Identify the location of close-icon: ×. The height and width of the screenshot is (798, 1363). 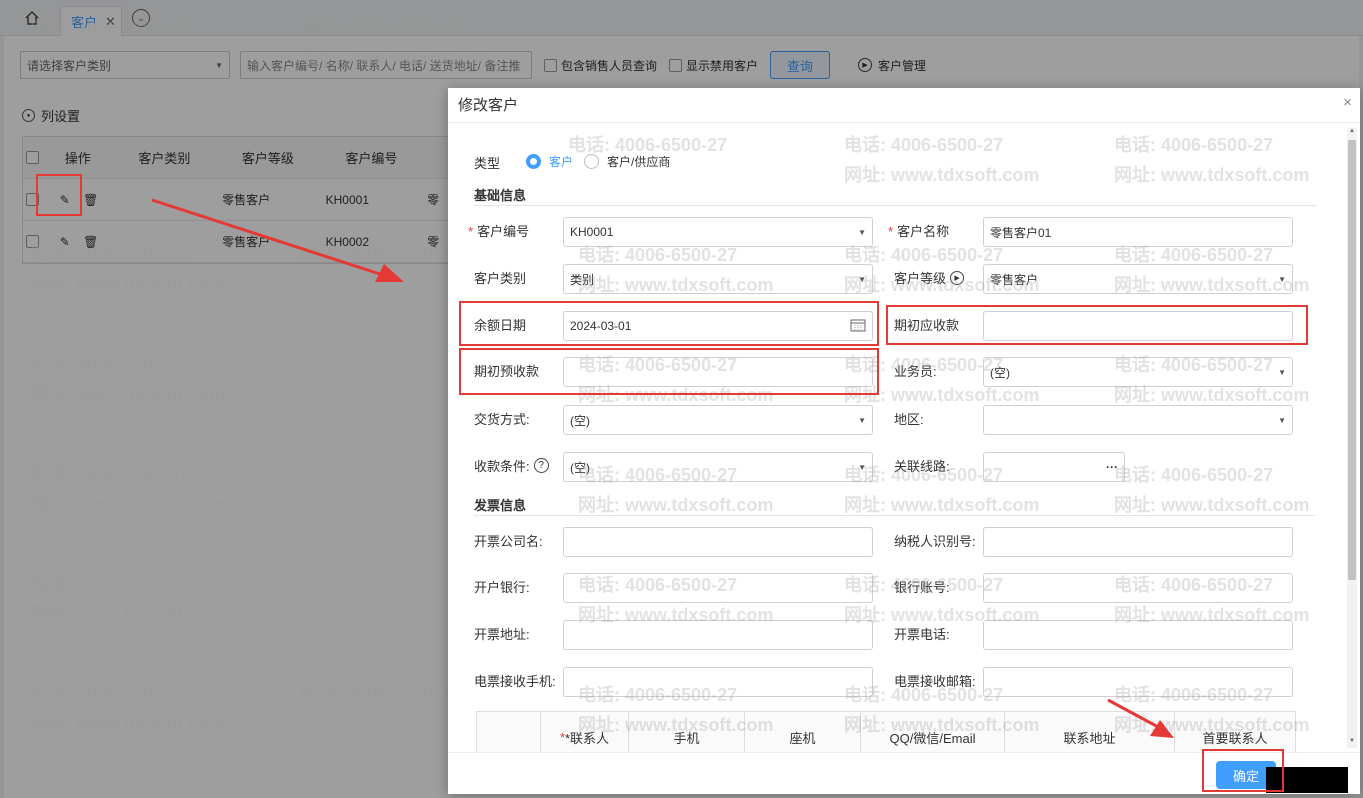
(1347, 102).